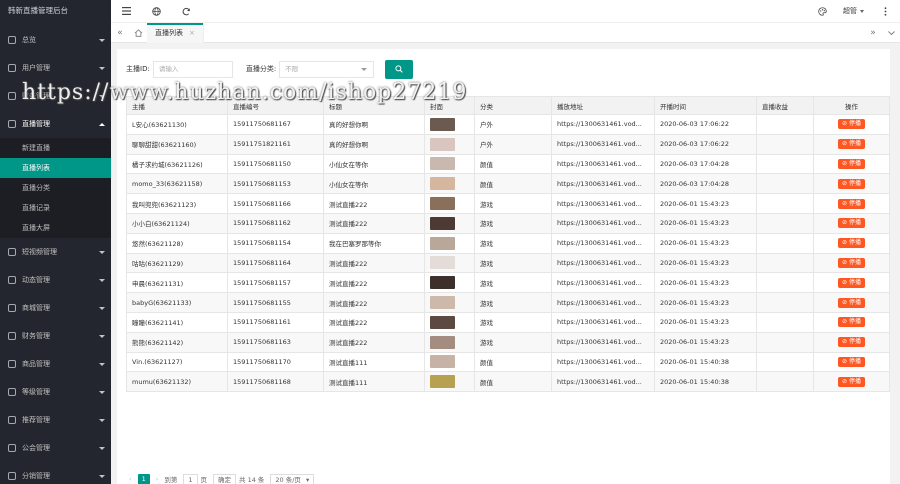  I want to click on sidebar-item-overview: 总览, so click(55, 40).